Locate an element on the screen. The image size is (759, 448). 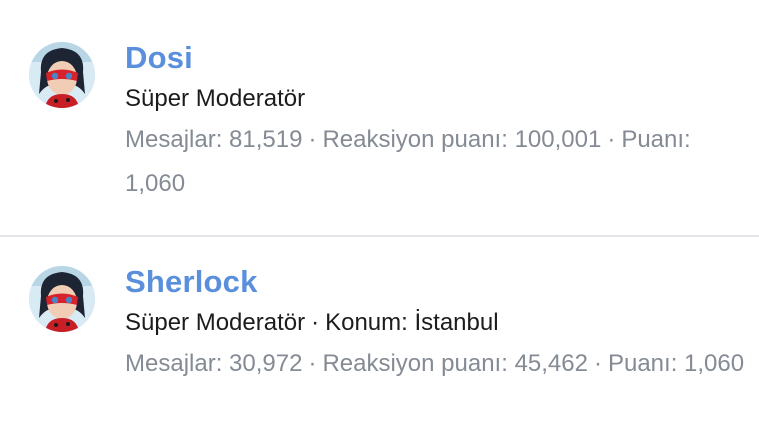
location-label: Konum: is located at coordinates (366, 322).